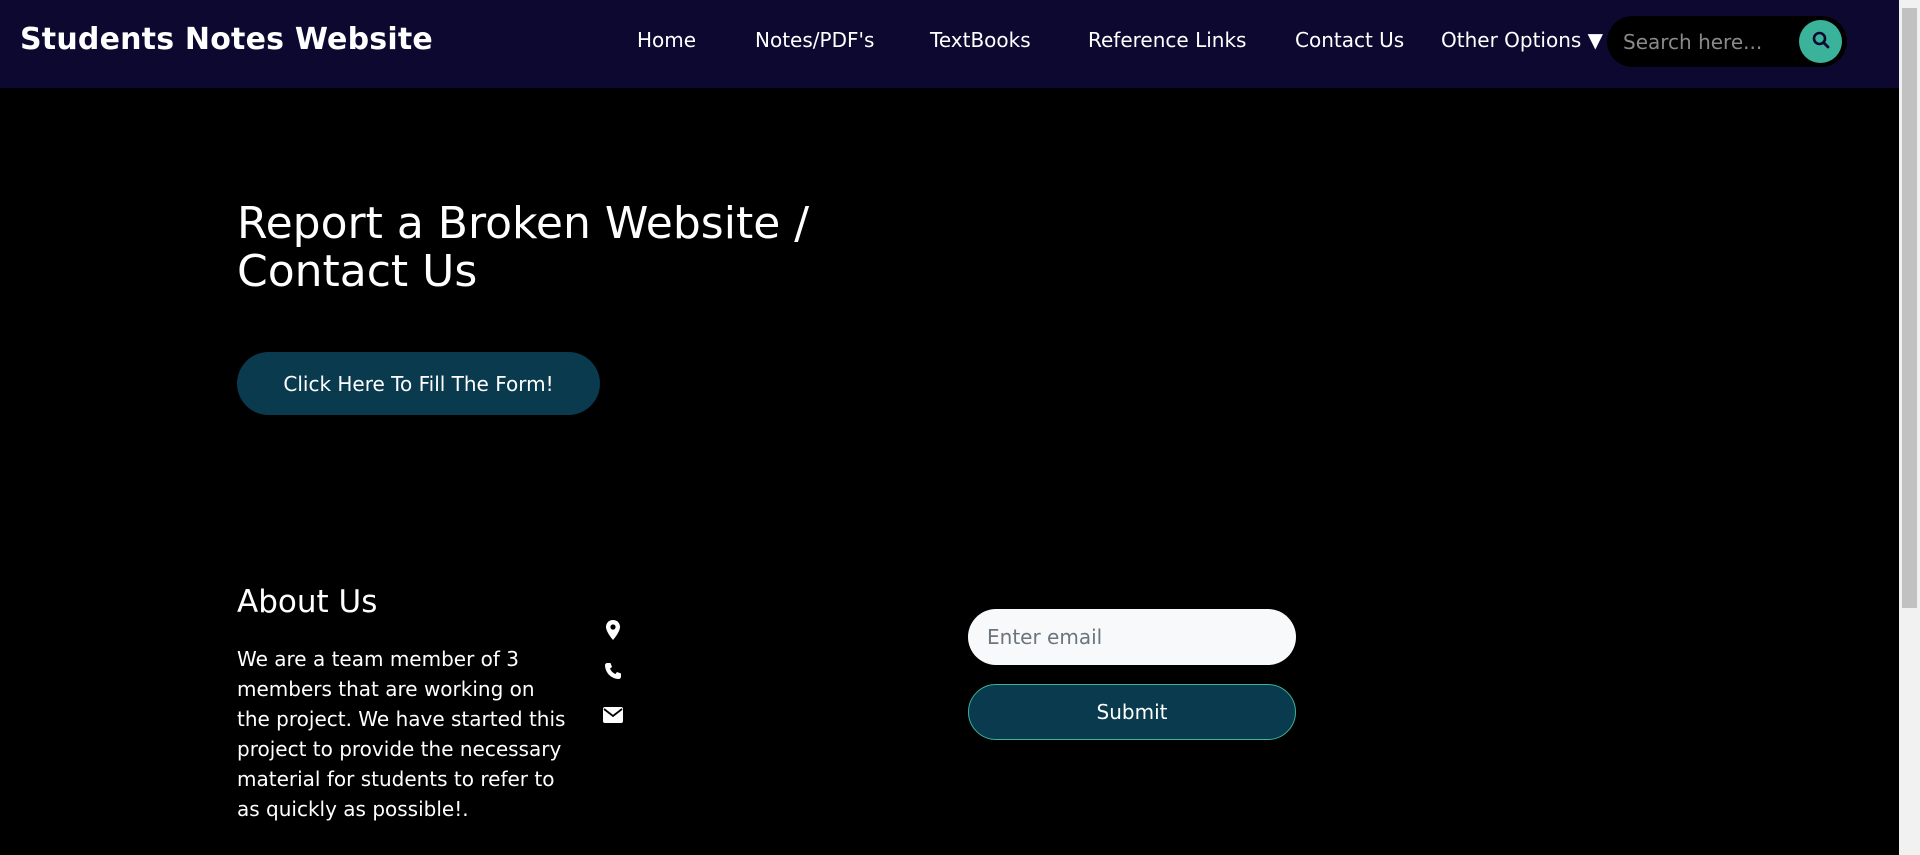  I want to click on about-title: About Us, so click(307, 602).